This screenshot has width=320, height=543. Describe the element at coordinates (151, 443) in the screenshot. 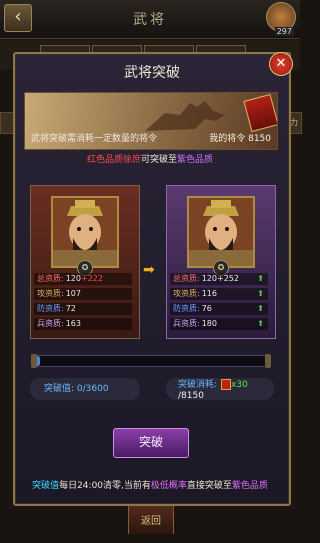

I see `breakthrough-button: 突破` at that location.